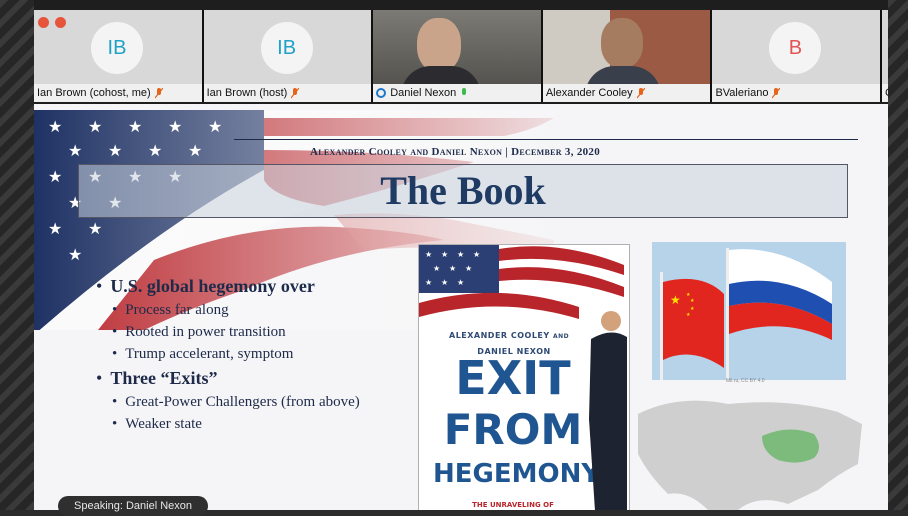  What do you see at coordinates (795, 48) in the screenshot?
I see `avatar: B` at bounding box center [795, 48].